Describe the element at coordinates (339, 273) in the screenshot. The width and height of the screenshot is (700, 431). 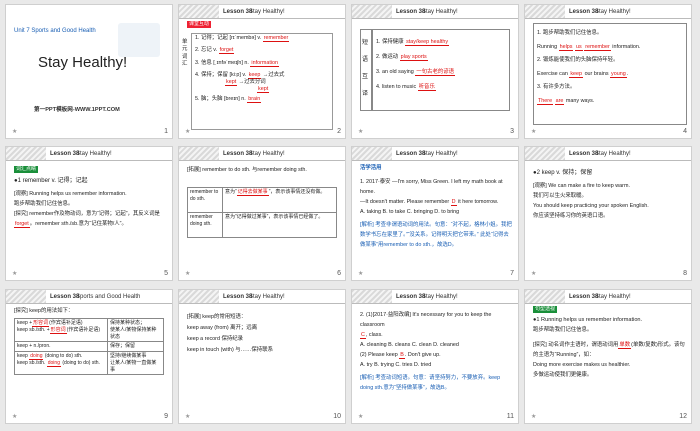
I see `slide-number: 6` at that location.